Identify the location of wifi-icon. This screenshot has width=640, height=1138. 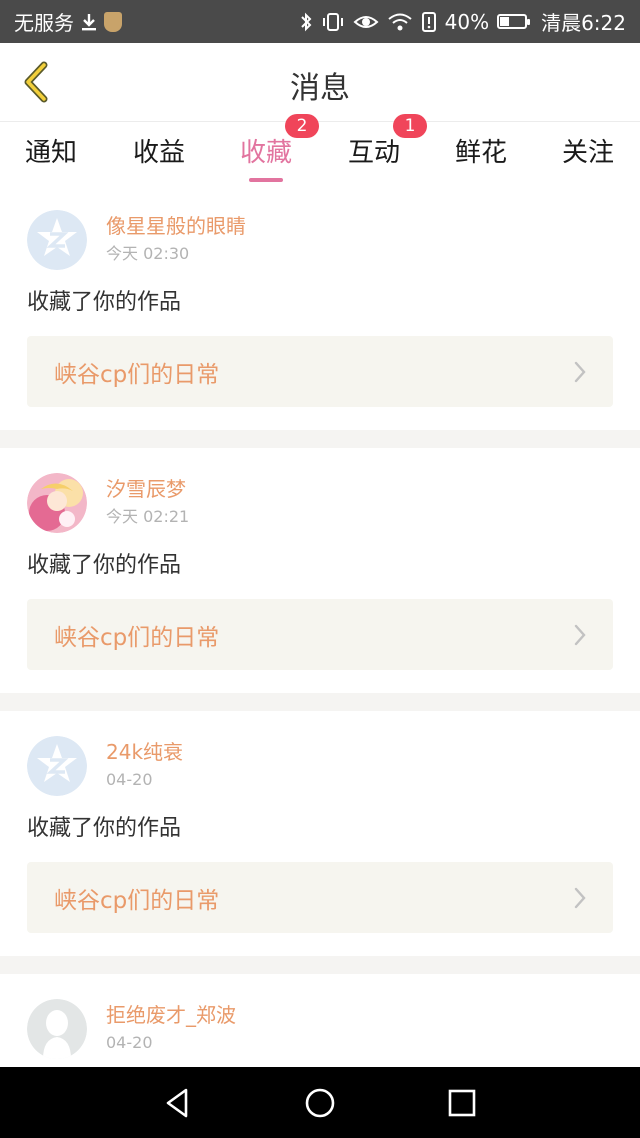
(399, 21).